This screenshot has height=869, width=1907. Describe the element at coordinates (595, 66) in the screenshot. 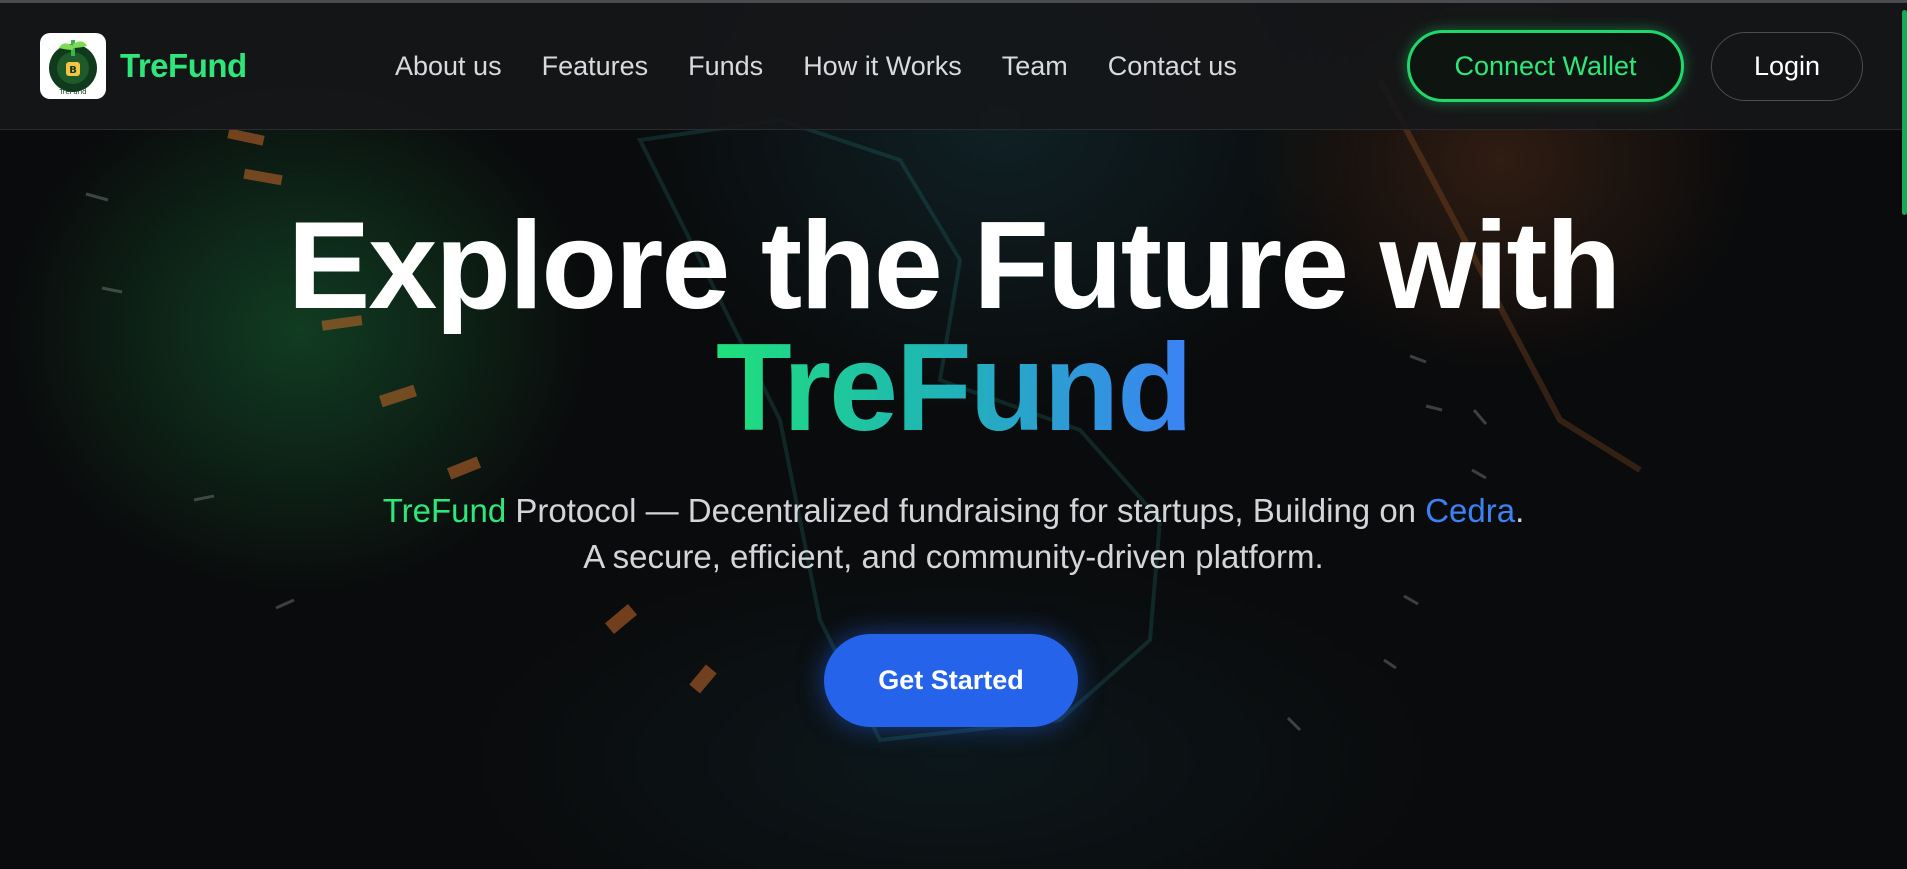

I see `nav-link-features: Features` at that location.